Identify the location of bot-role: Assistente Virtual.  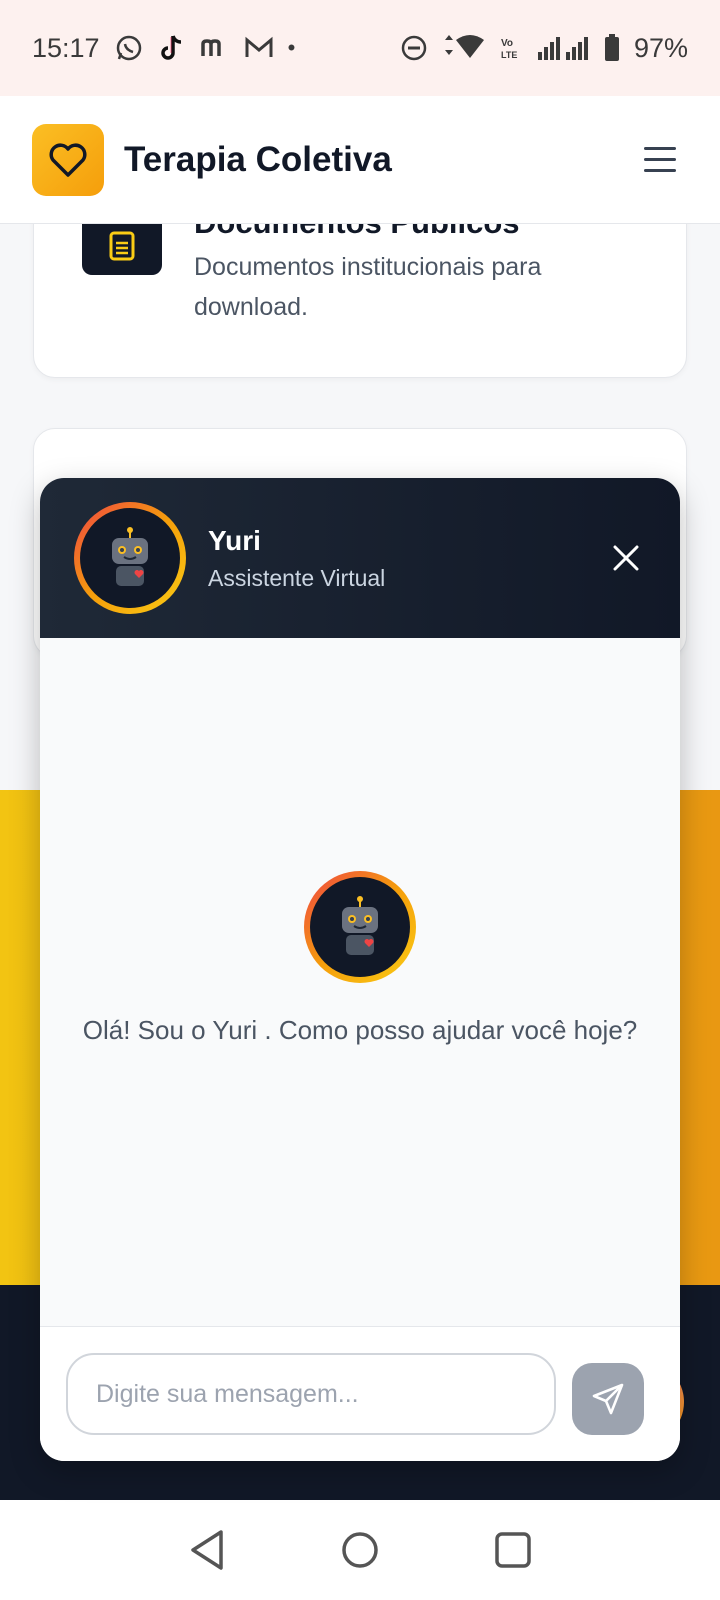
(297, 577).